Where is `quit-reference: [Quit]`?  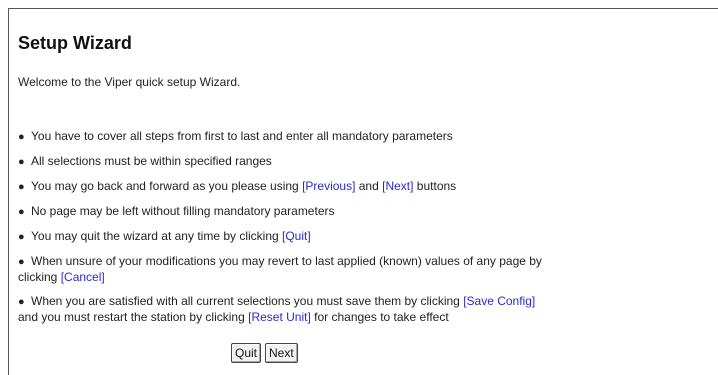
quit-reference: [Quit] is located at coordinates (296, 236).